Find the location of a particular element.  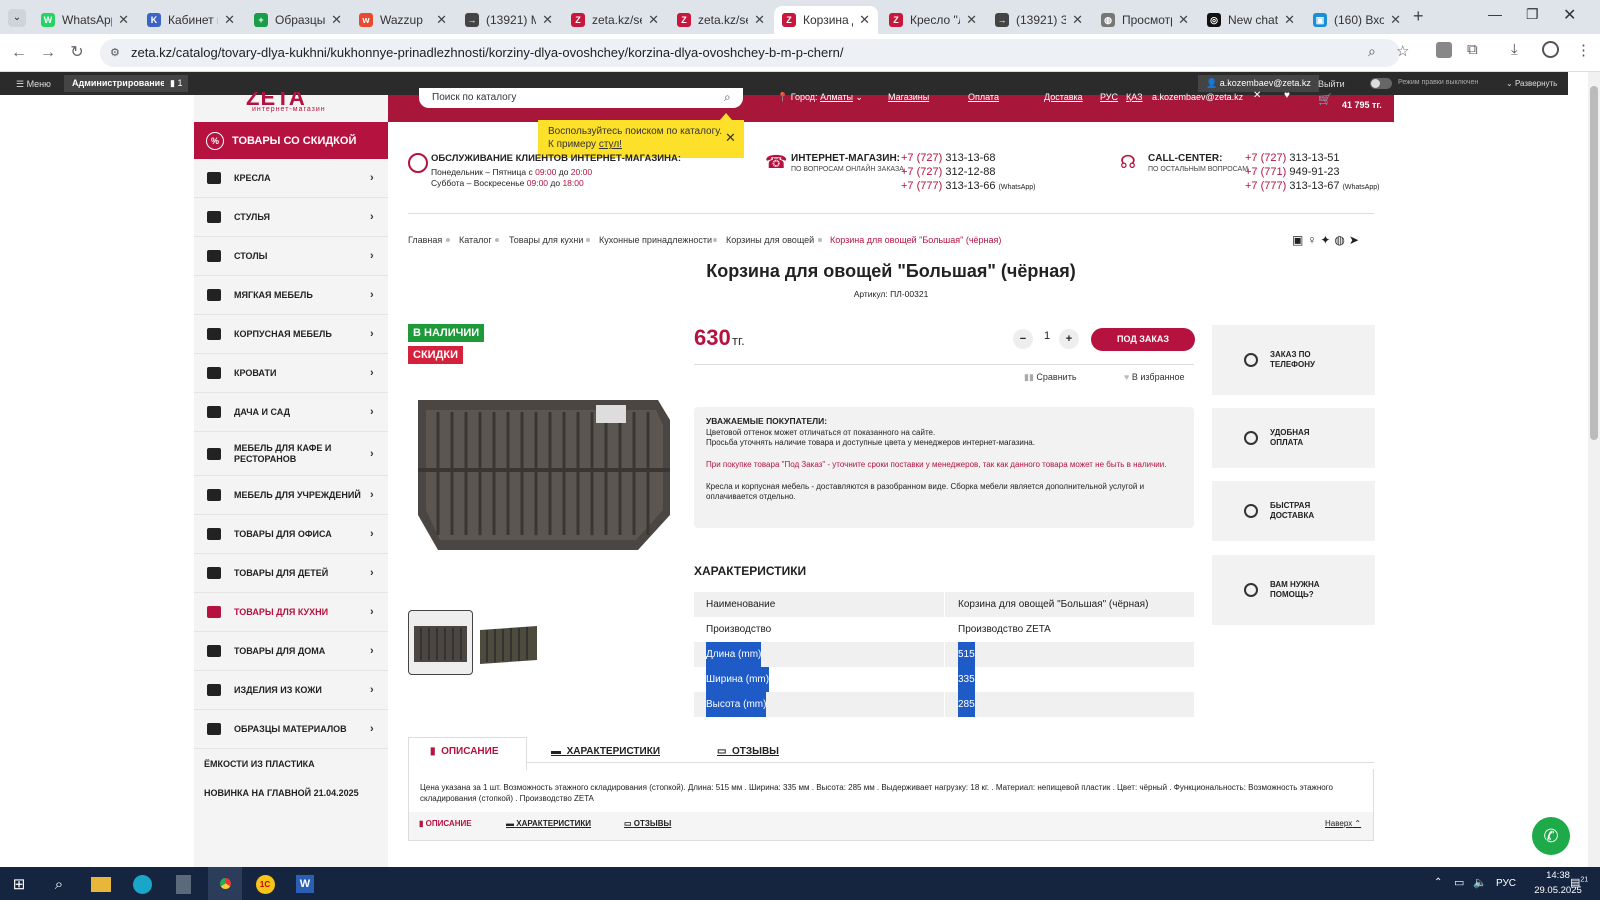

sidebar-item: КРЕСЛА › is located at coordinates (291, 178).